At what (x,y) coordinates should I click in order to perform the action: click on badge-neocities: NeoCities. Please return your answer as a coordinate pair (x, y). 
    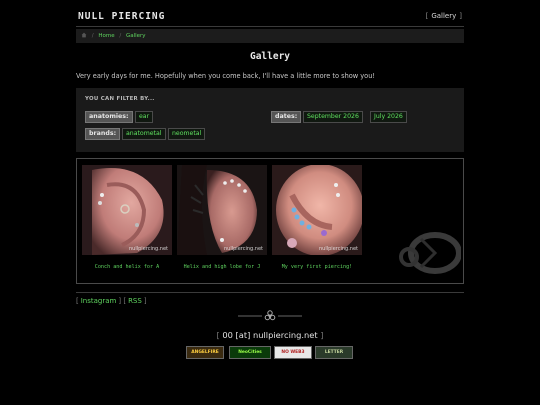
    Looking at the image, I should click on (250, 352).